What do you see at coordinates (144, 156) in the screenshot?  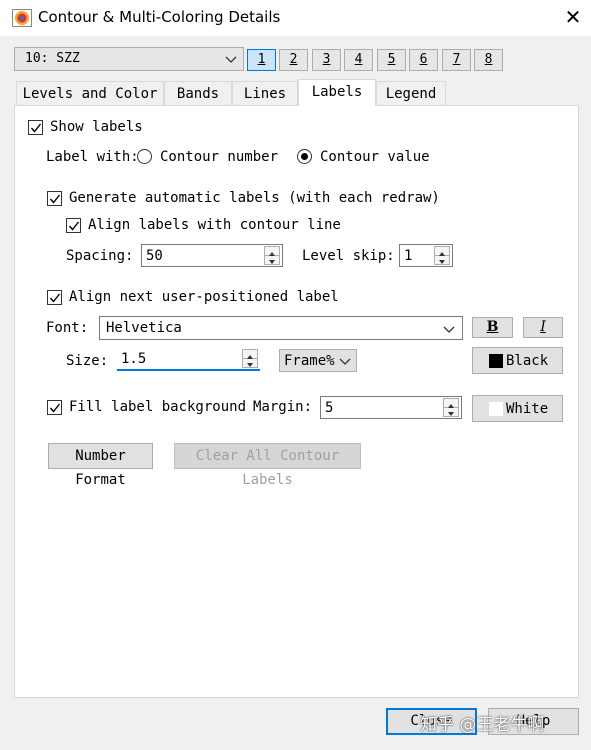 I see `contour-number-radio` at bounding box center [144, 156].